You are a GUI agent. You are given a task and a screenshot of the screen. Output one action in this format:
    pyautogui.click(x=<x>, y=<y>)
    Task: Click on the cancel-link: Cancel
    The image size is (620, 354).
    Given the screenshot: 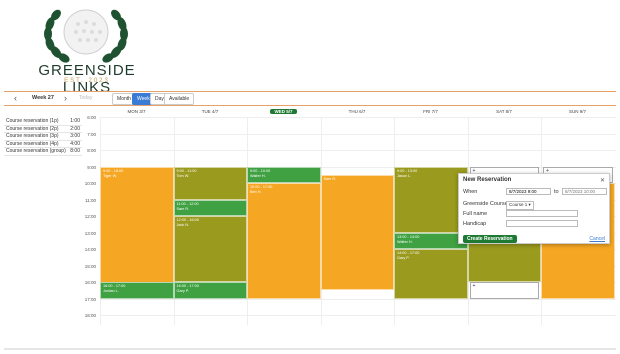 What is the action you would take?
    pyautogui.click(x=597, y=239)
    